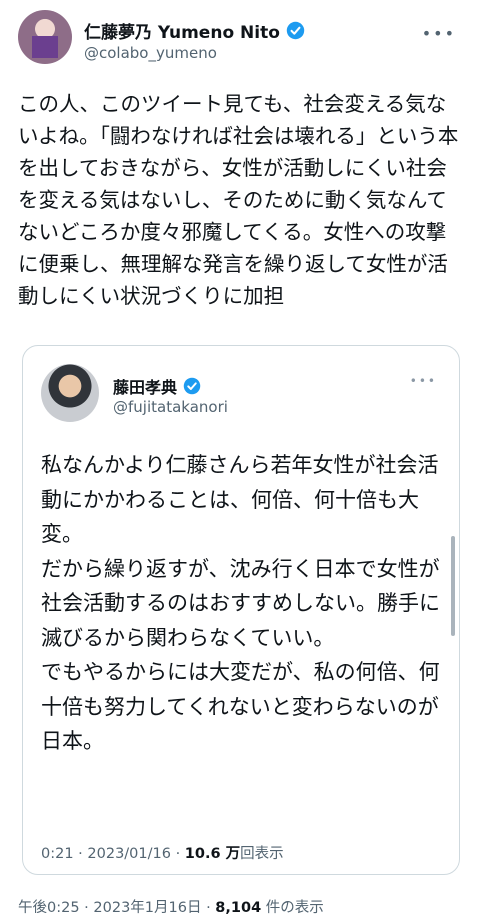 The image size is (480, 924). I want to click on tweet-views-label: 件の表示, so click(295, 908).